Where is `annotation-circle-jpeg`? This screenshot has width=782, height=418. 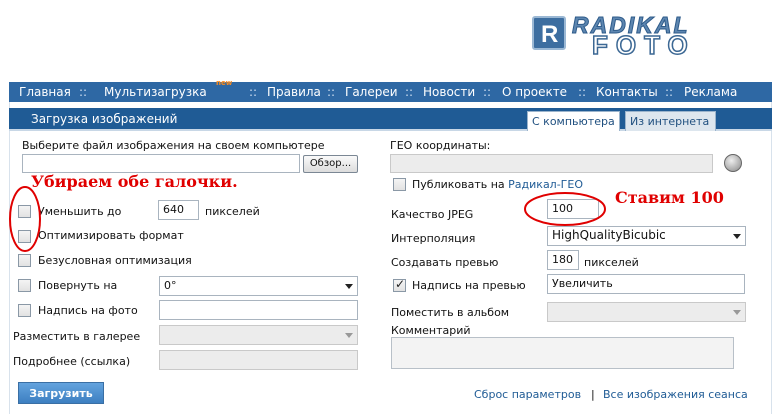
annotation-circle-jpeg is located at coordinates (565, 209).